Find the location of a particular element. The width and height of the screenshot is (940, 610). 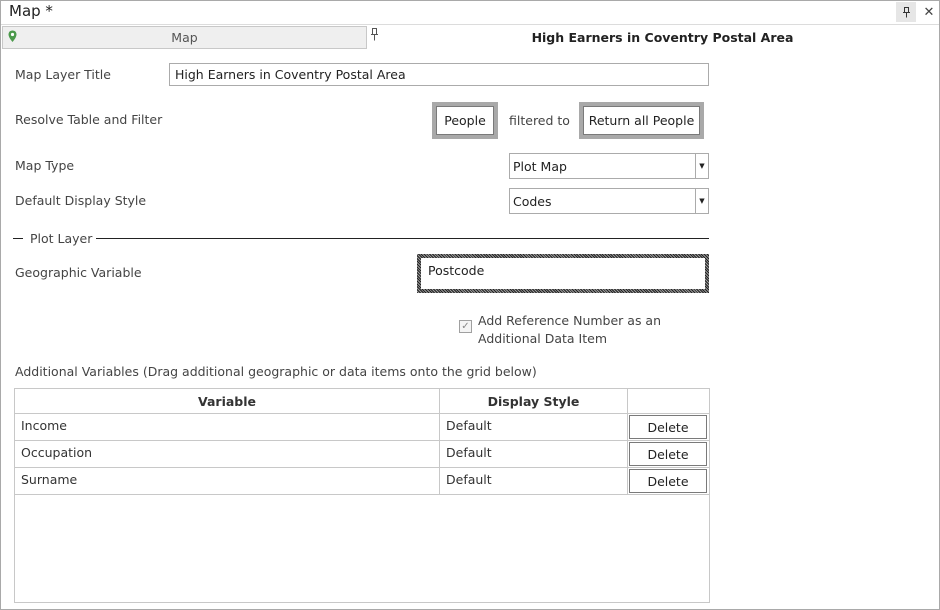

plot-layer-divider is located at coordinates (402, 238).